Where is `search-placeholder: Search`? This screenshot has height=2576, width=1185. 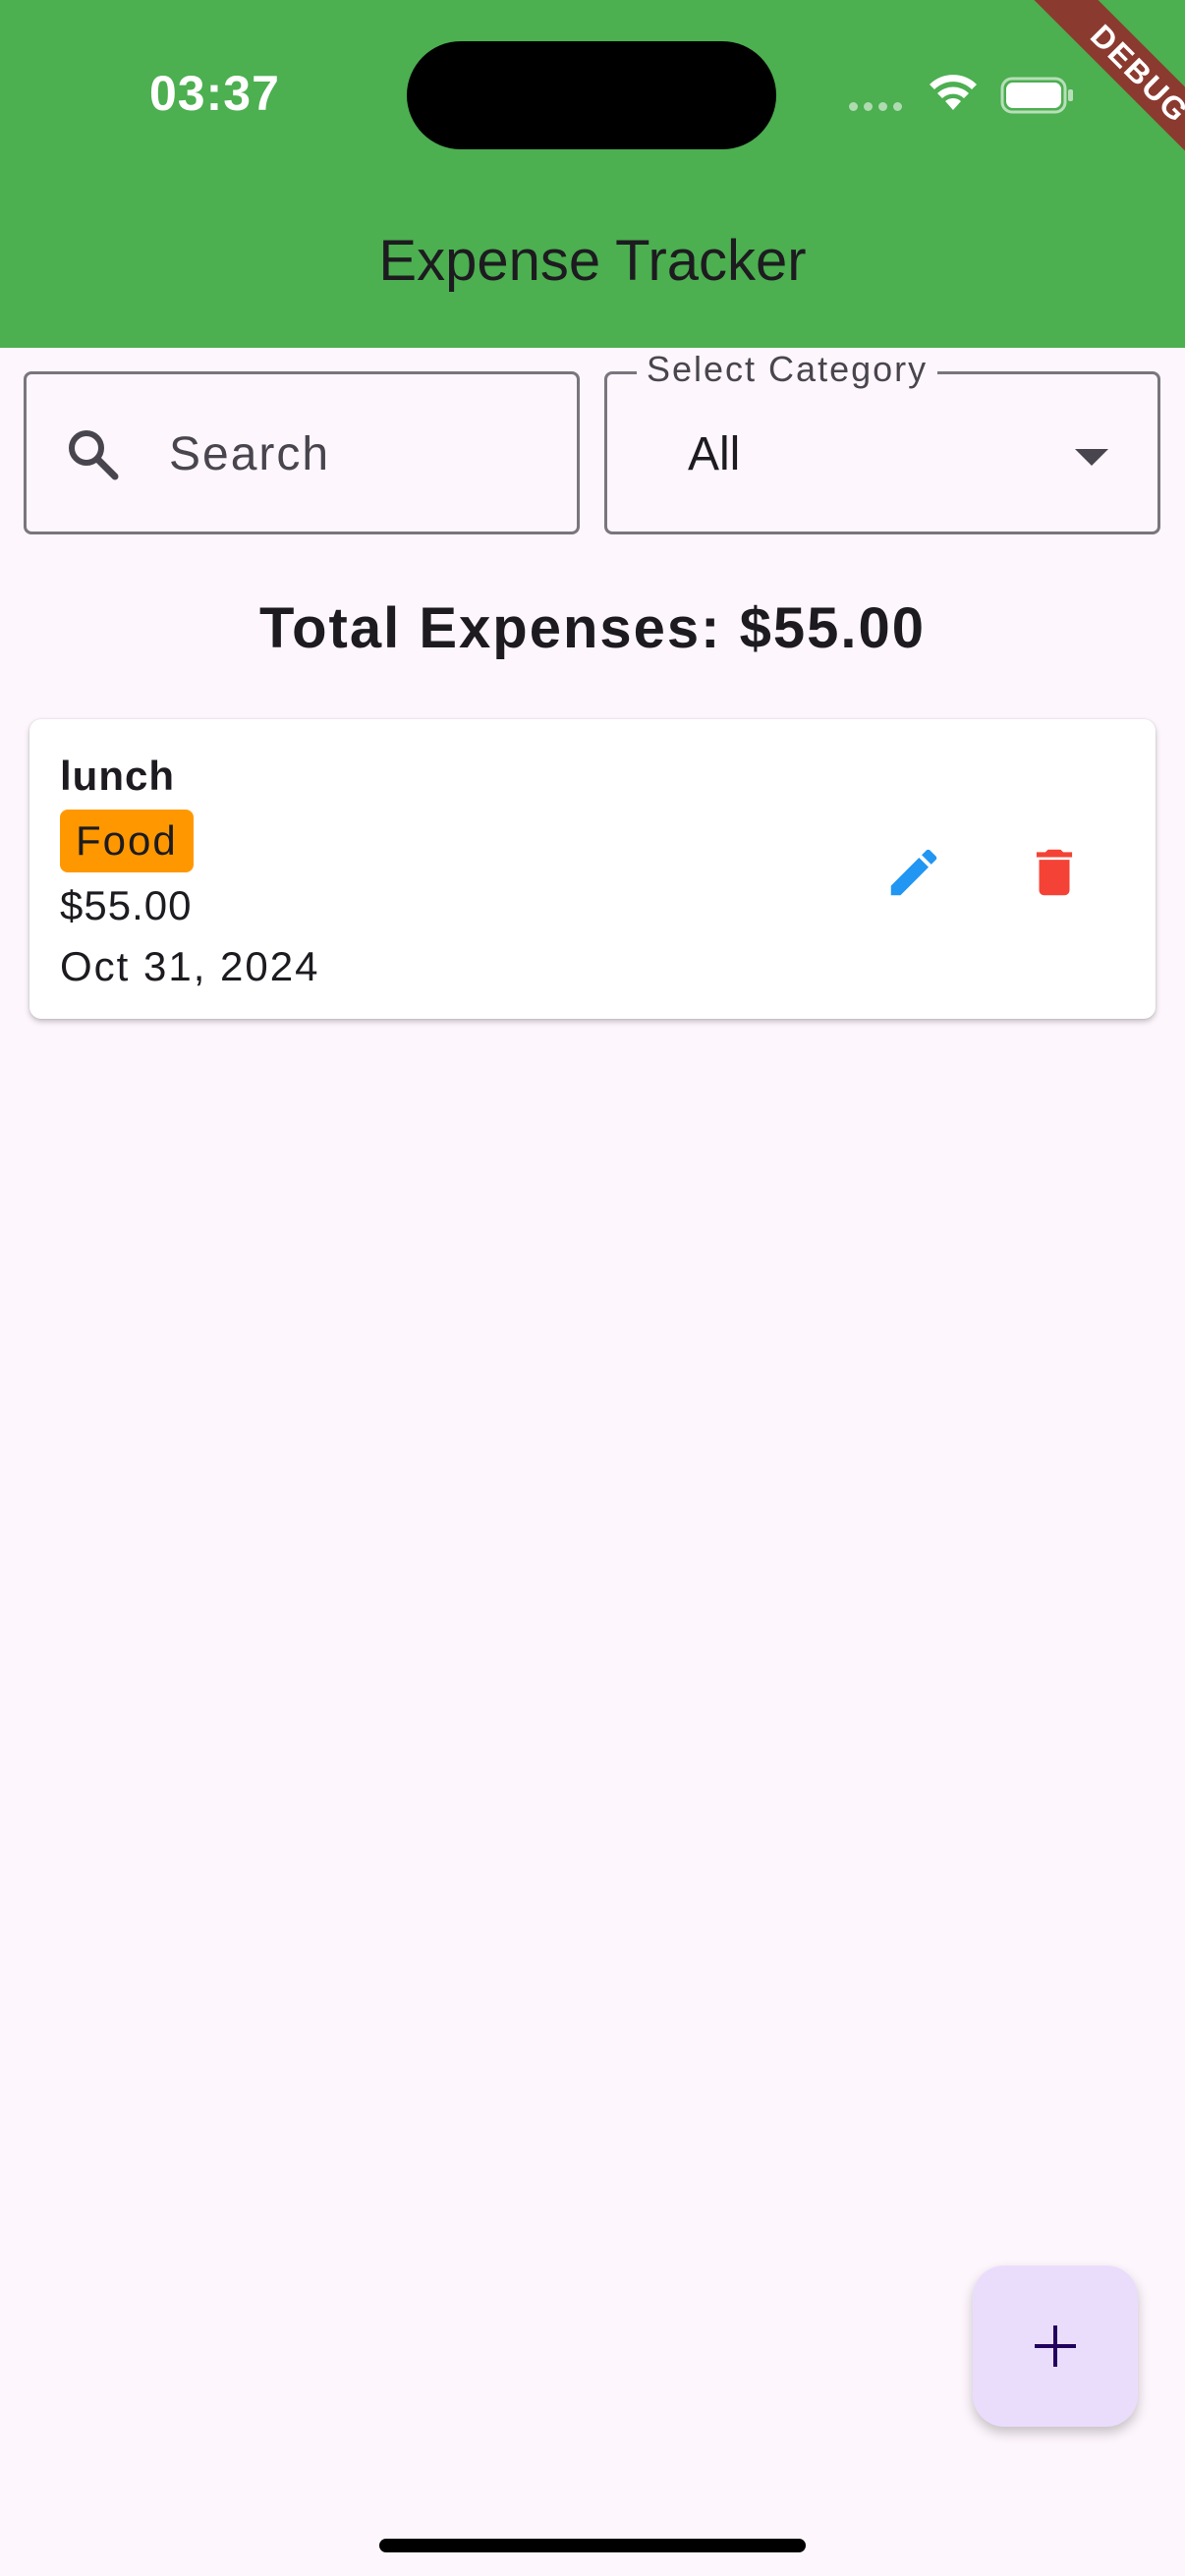 search-placeholder: Search is located at coordinates (250, 454).